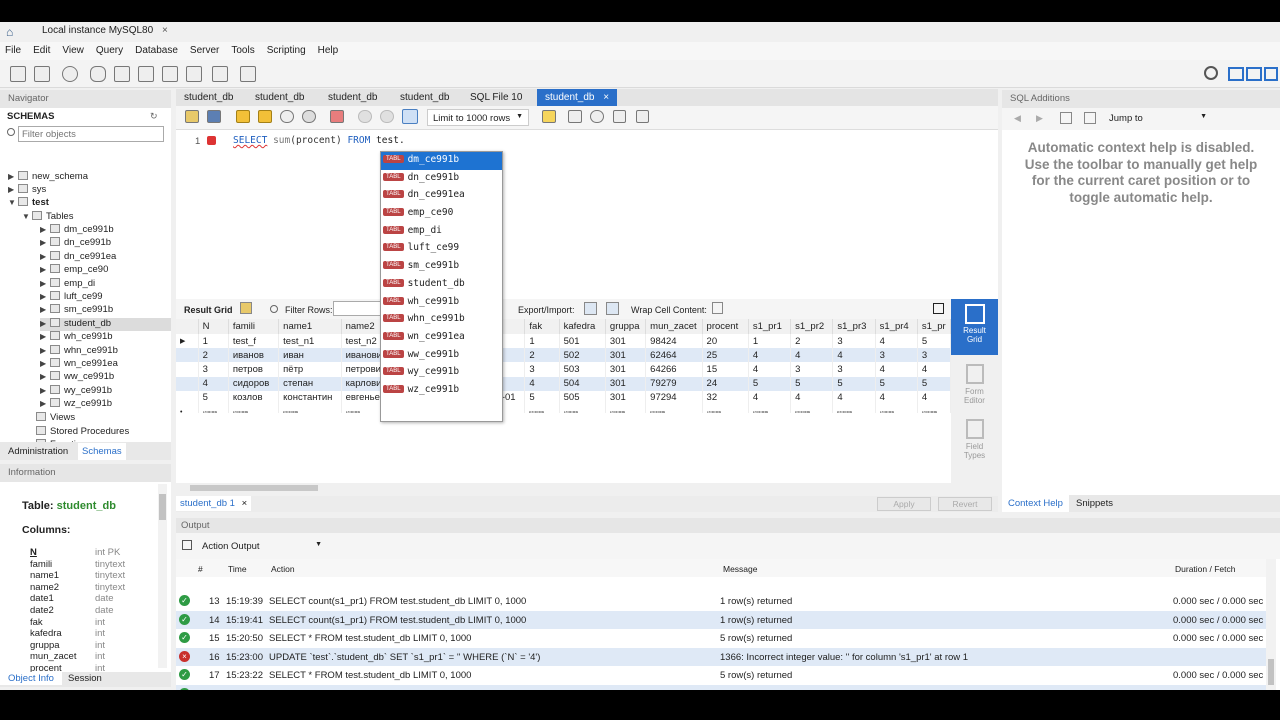  Describe the element at coordinates (105, 337) in the screenshot. I see `table-item: ▶ wh_ce991b` at that location.